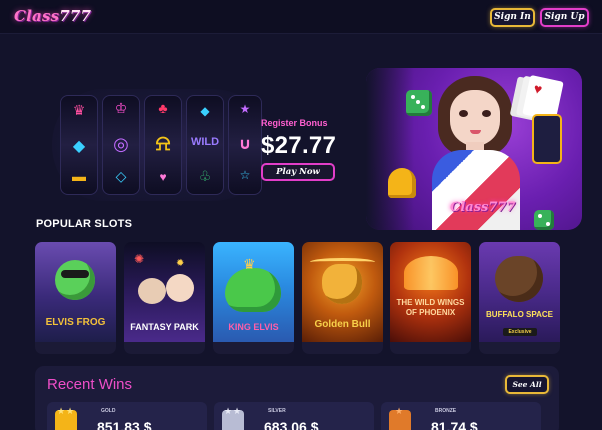  Describe the element at coordinates (342, 324) in the screenshot. I see `game-title: Golden Bull` at that location.